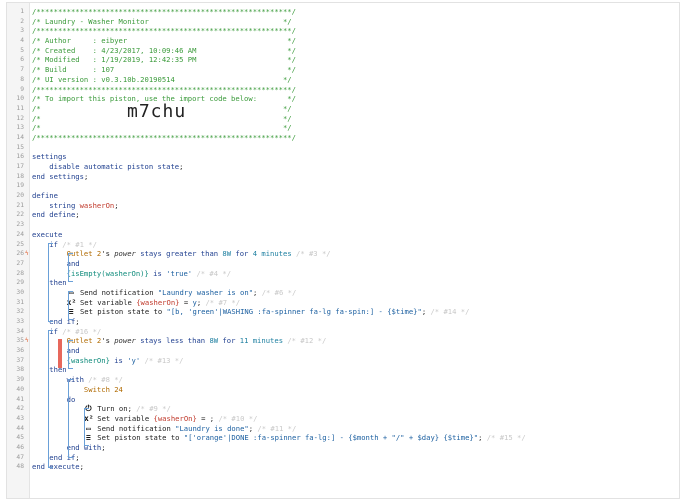 The width and height of the screenshot is (683, 500). I want to click on code-line: 20 define, so click(343, 196).